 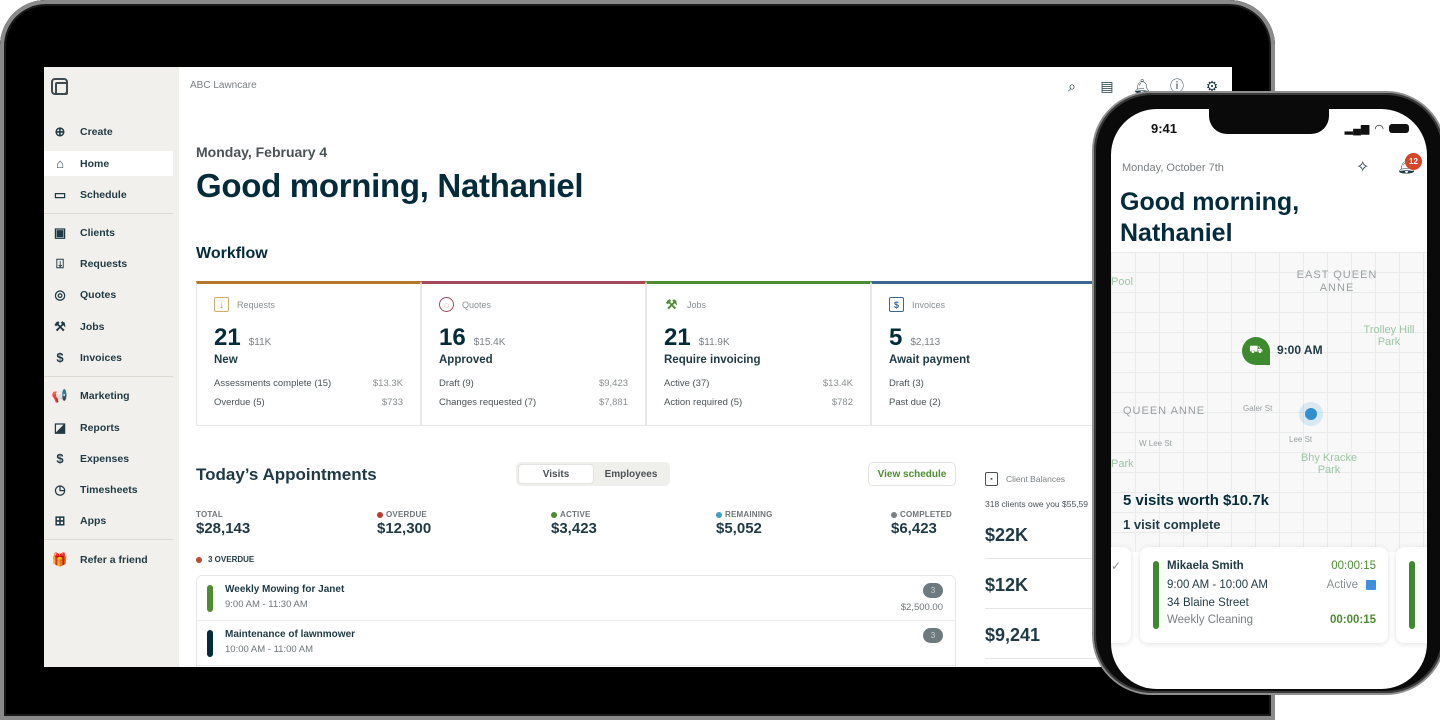 I want to click on appointments-heading: Today’s Appointments, so click(x=286, y=474).